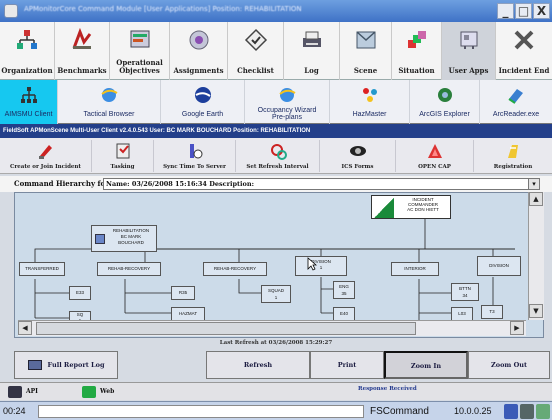 The width and height of the screenshot is (552, 420). I want to click on division-node: DIVISION, so click(499, 266).